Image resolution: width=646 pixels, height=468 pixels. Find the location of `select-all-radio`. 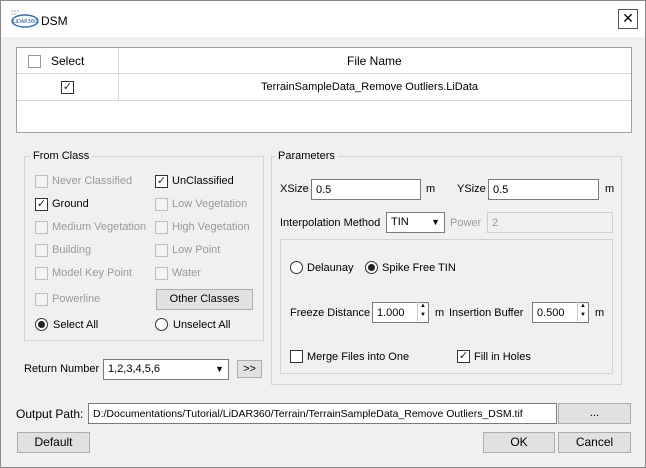

select-all-radio is located at coordinates (41, 324).